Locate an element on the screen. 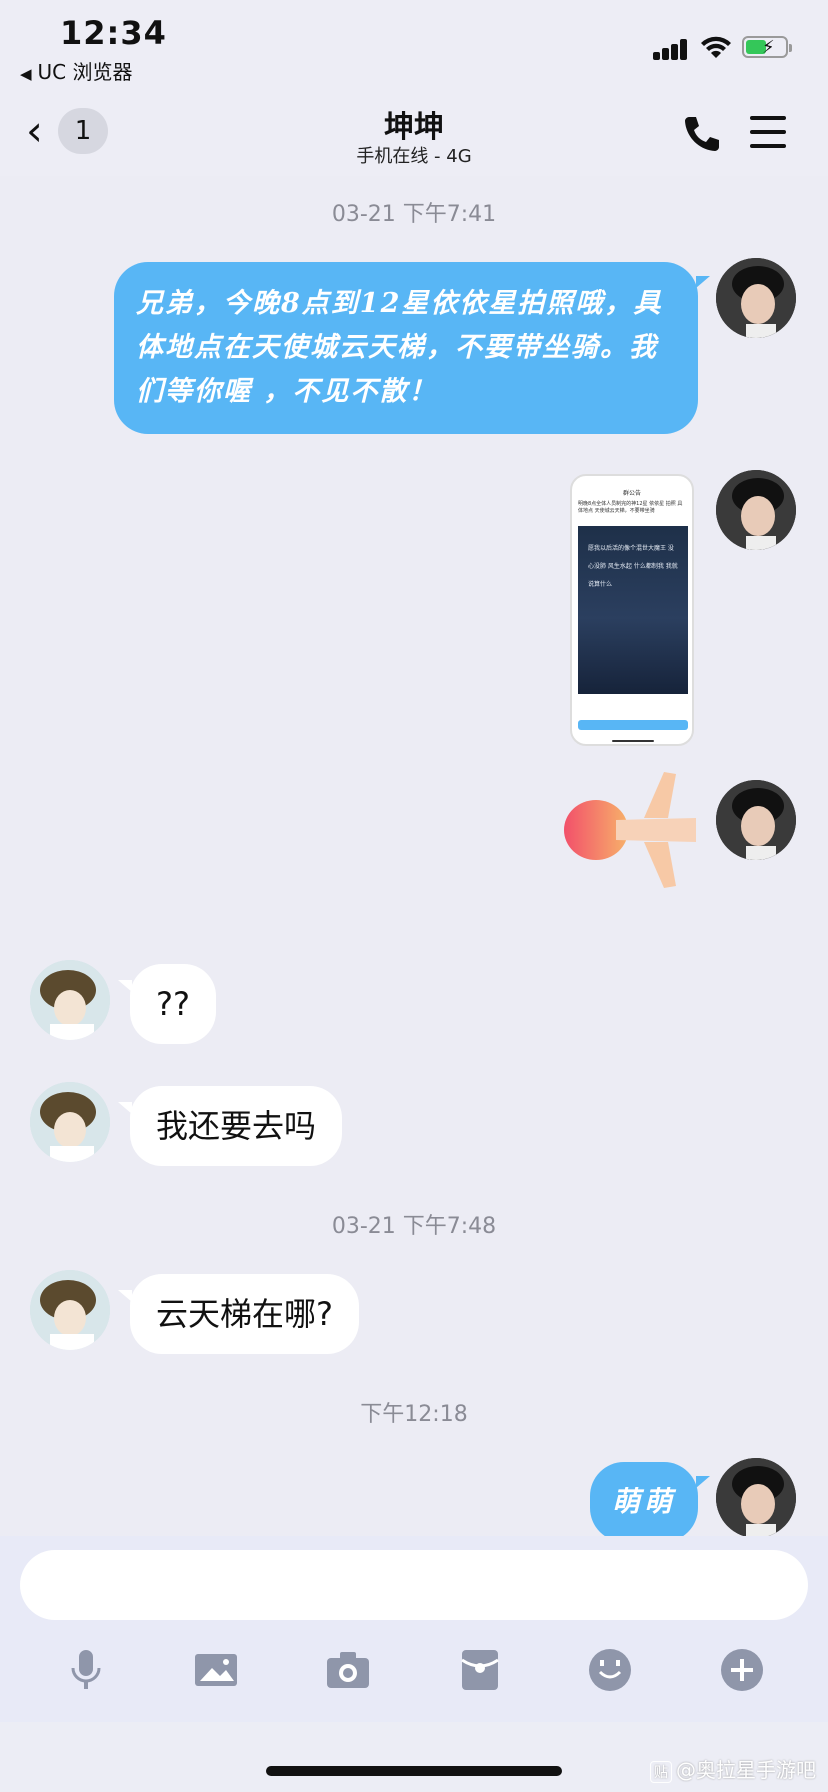 The width and height of the screenshot is (828, 1792). home-indicator is located at coordinates (414, 1771).